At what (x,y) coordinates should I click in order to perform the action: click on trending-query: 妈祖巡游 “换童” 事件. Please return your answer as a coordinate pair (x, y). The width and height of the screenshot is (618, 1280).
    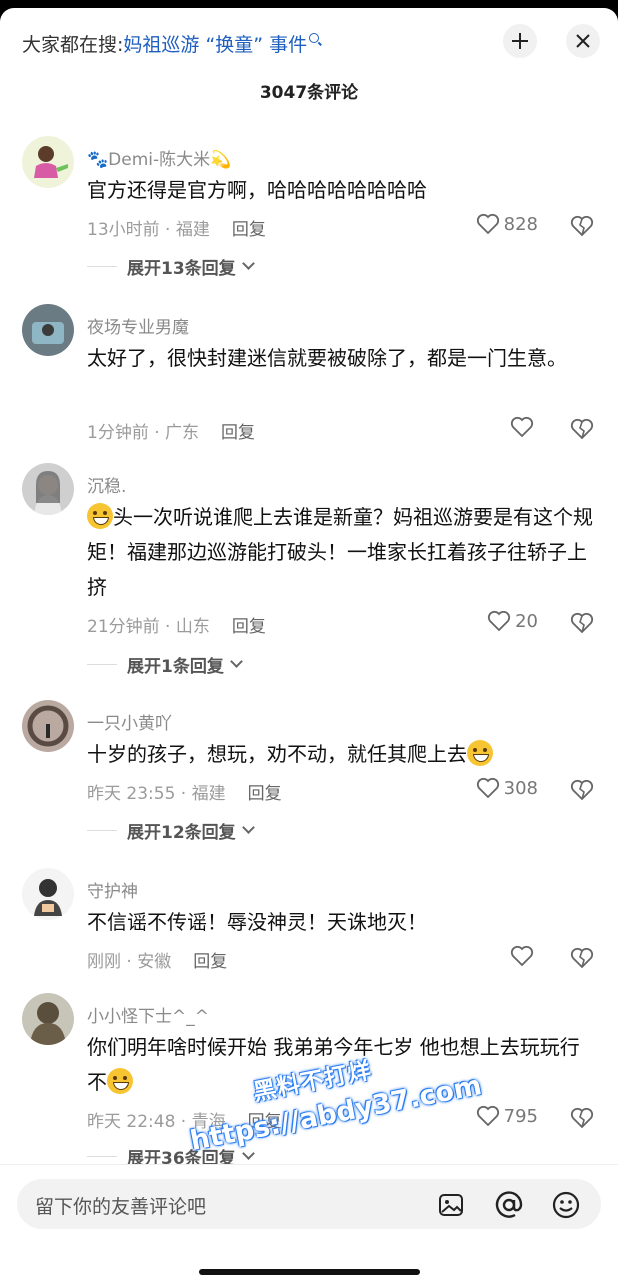
    Looking at the image, I should click on (215, 45).